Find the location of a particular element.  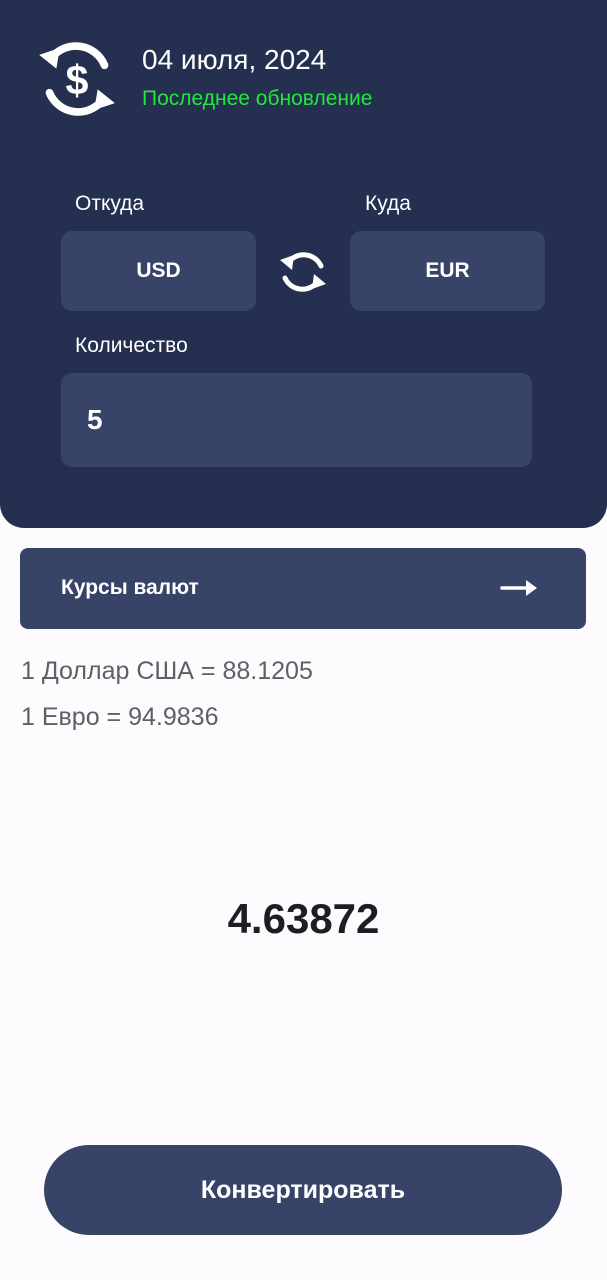

update-date: 04 июля, 2024 is located at coordinates (234, 59).